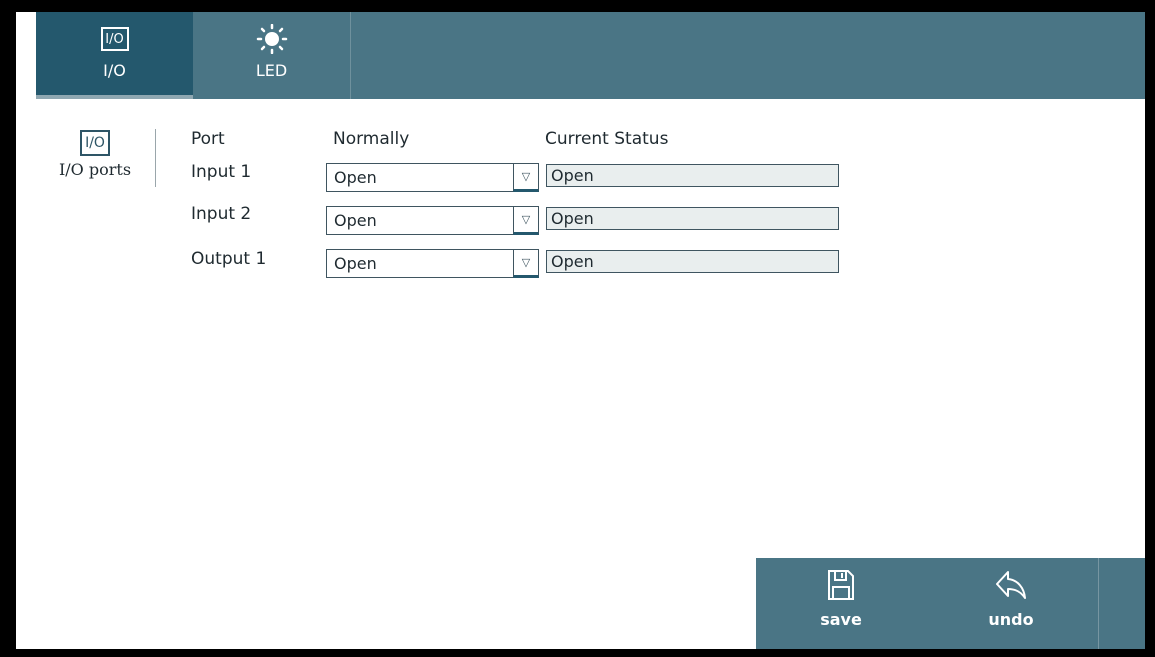 This screenshot has height=657, width=1155. What do you see at coordinates (1011, 619) in the screenshot?
I see `undo-label: undo` at bounding box center [1011, 619].